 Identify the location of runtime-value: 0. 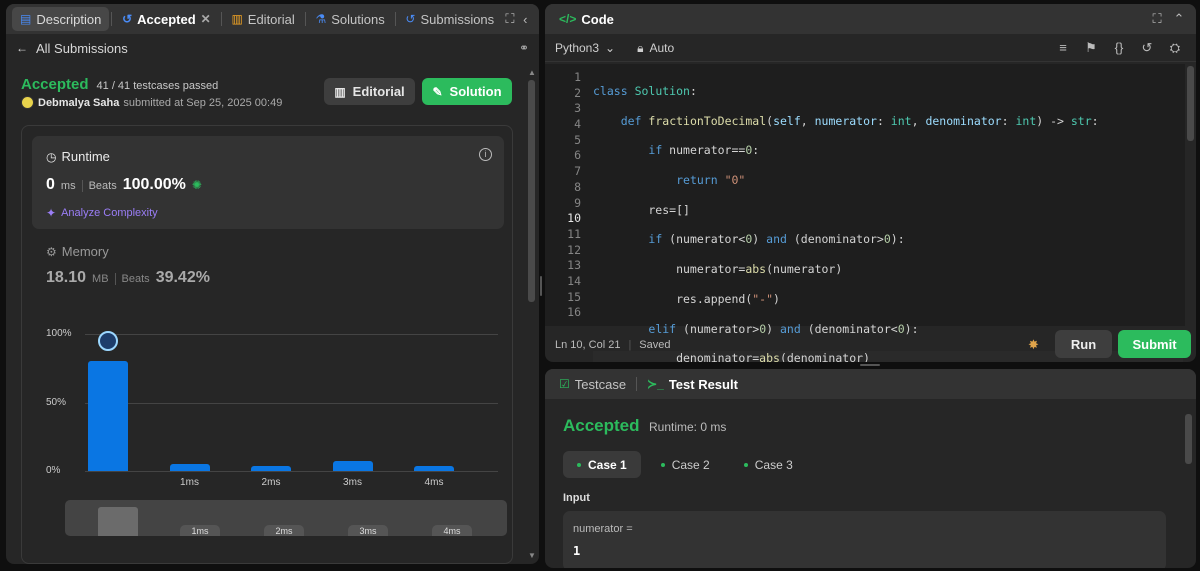
(50, 184).